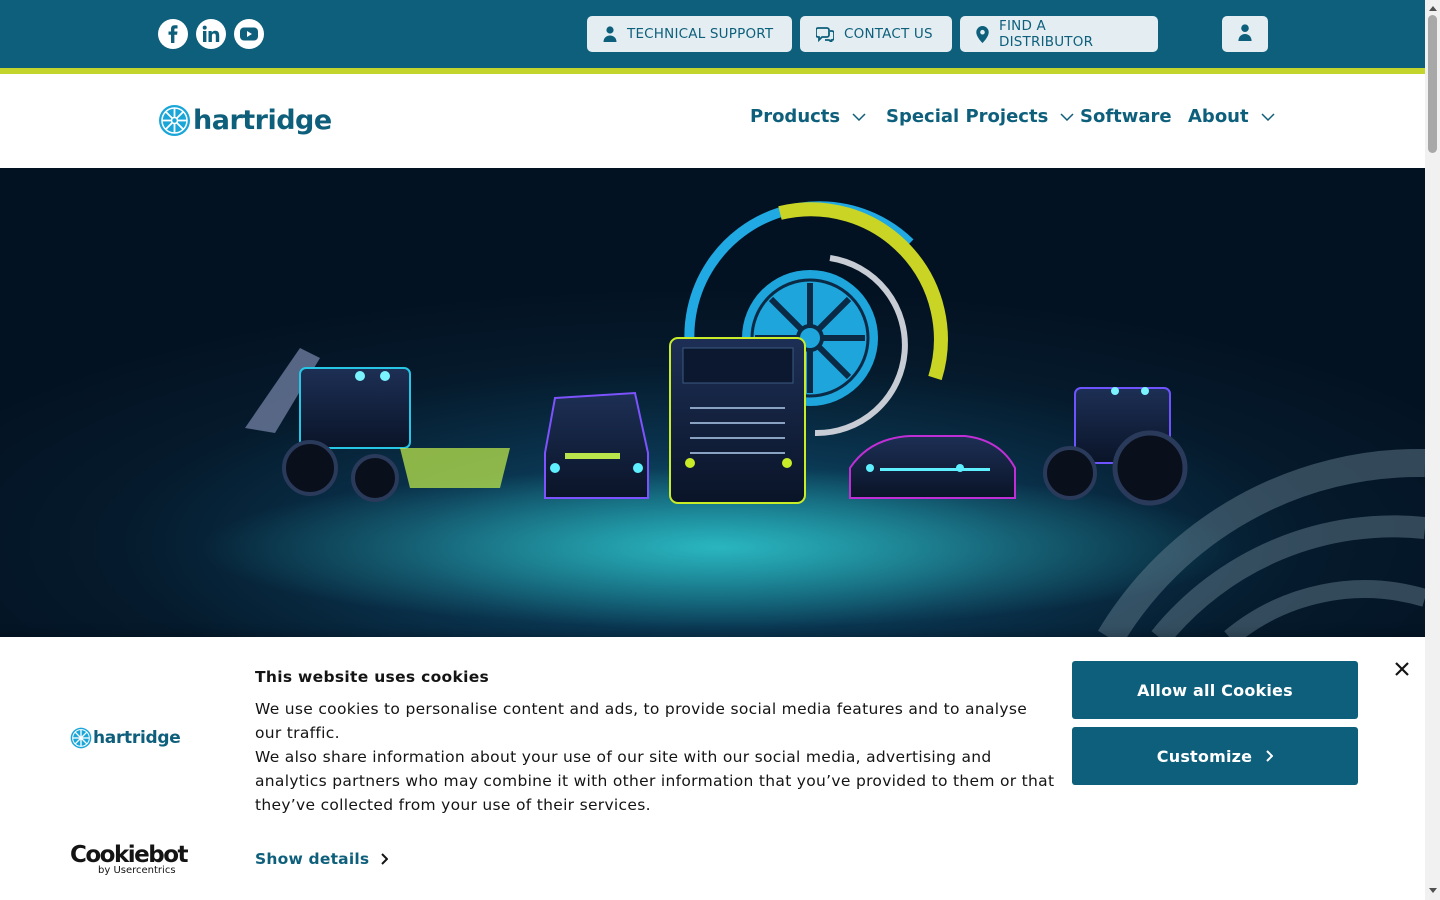 The image size is (1440, 900). Describe the element at coordinates (1432, 891) in the screenshot. I see `scroll-down-arrow-icon` at that location.